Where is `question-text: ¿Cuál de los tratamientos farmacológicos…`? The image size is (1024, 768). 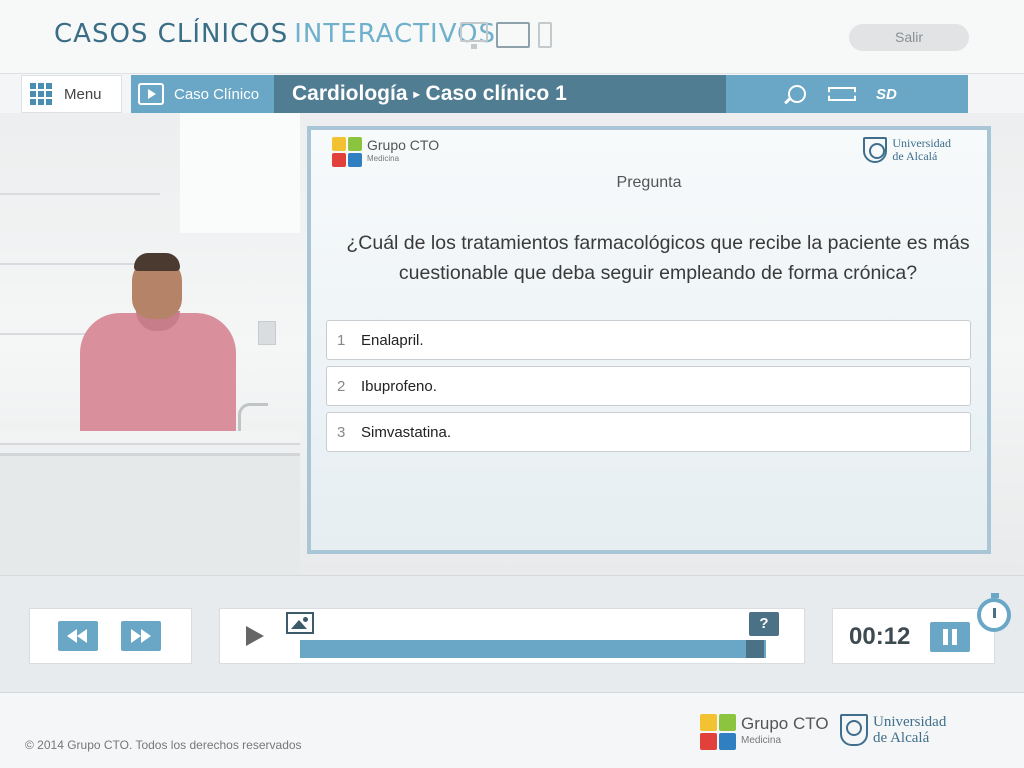
question-text: ¿Cuál de los tratamientos farmacológicos… is located at coordinates (658, 258).